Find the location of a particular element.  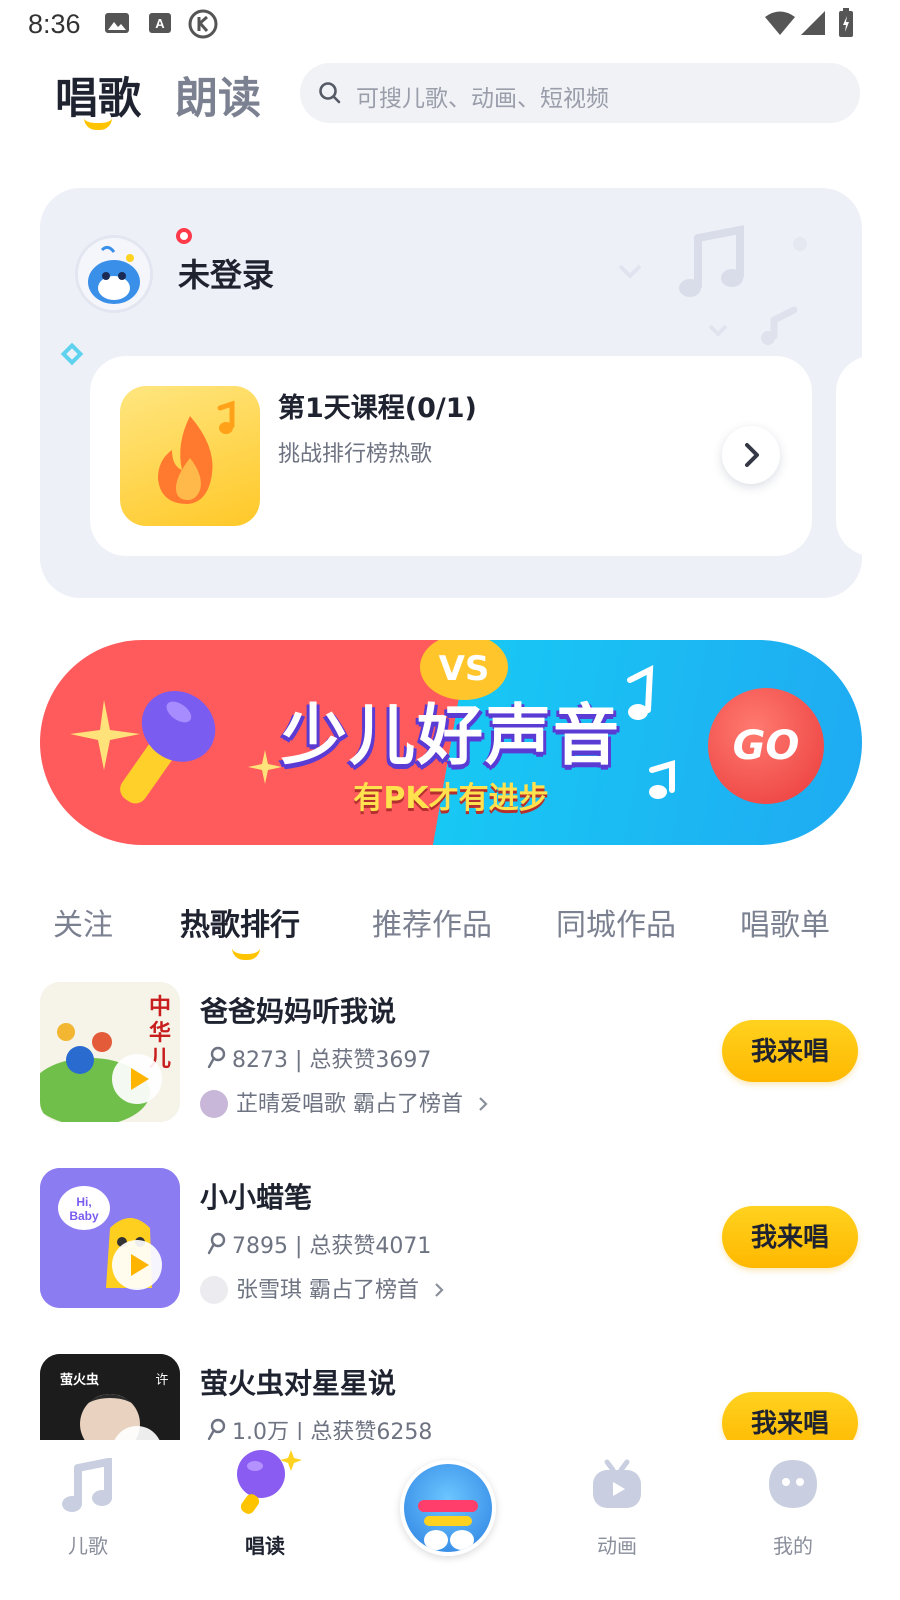

song-title: 小小蜡笔 is located at coordinates (256, 1197).